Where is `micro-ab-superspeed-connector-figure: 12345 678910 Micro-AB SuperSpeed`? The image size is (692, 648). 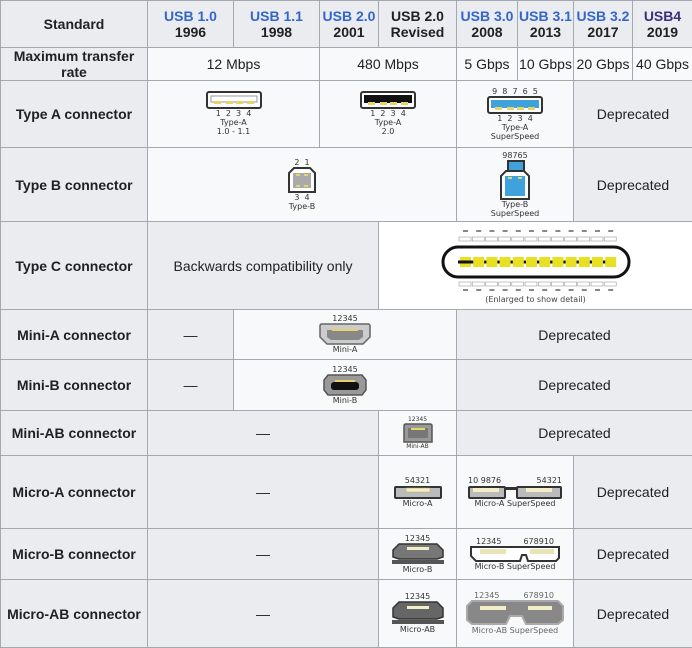
micro-ab-superspeed-connector-figure: 12345 678910 Micro-AB SuperSpeed is located at coordinates (515, 613).